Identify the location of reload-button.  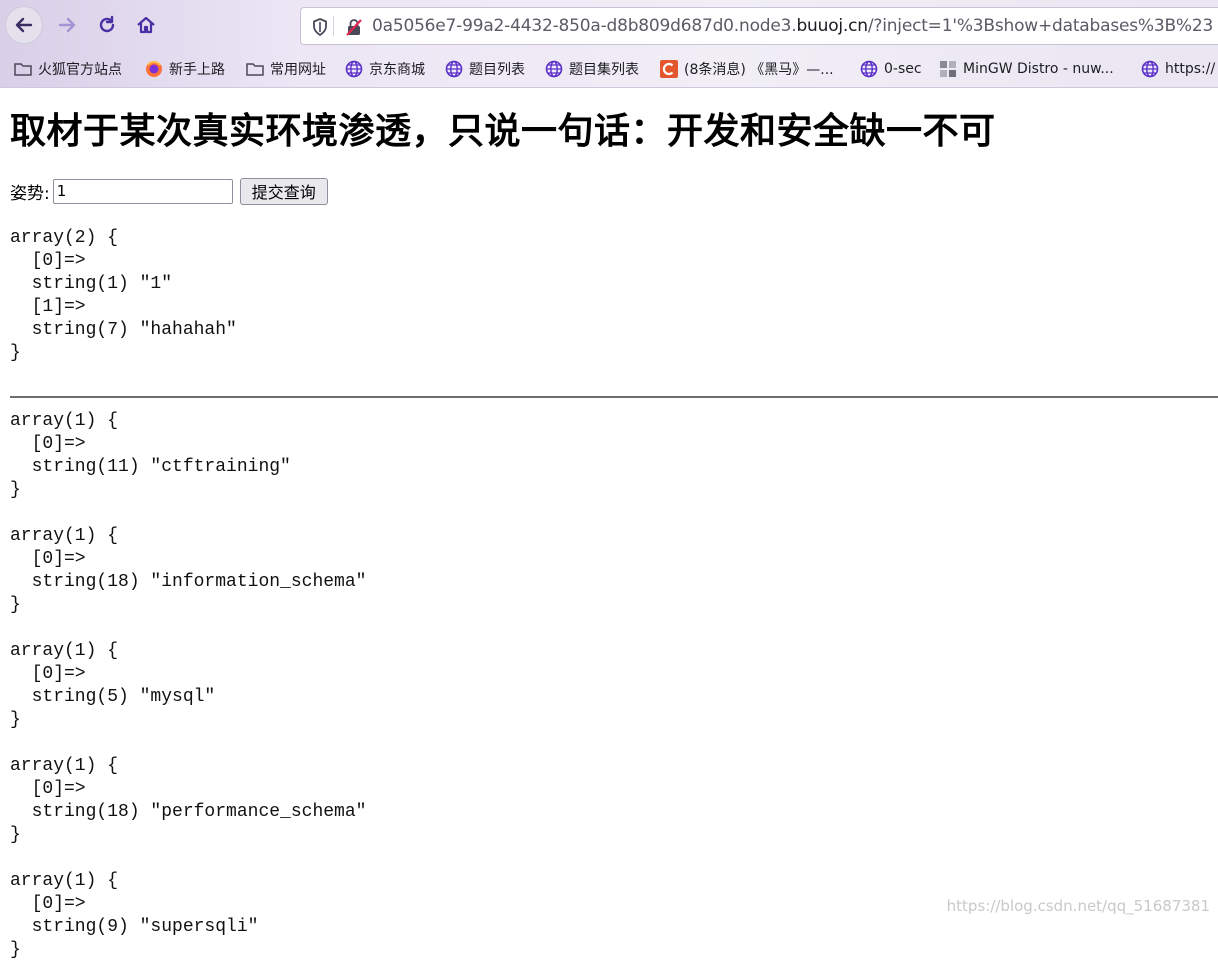
(107, 25).